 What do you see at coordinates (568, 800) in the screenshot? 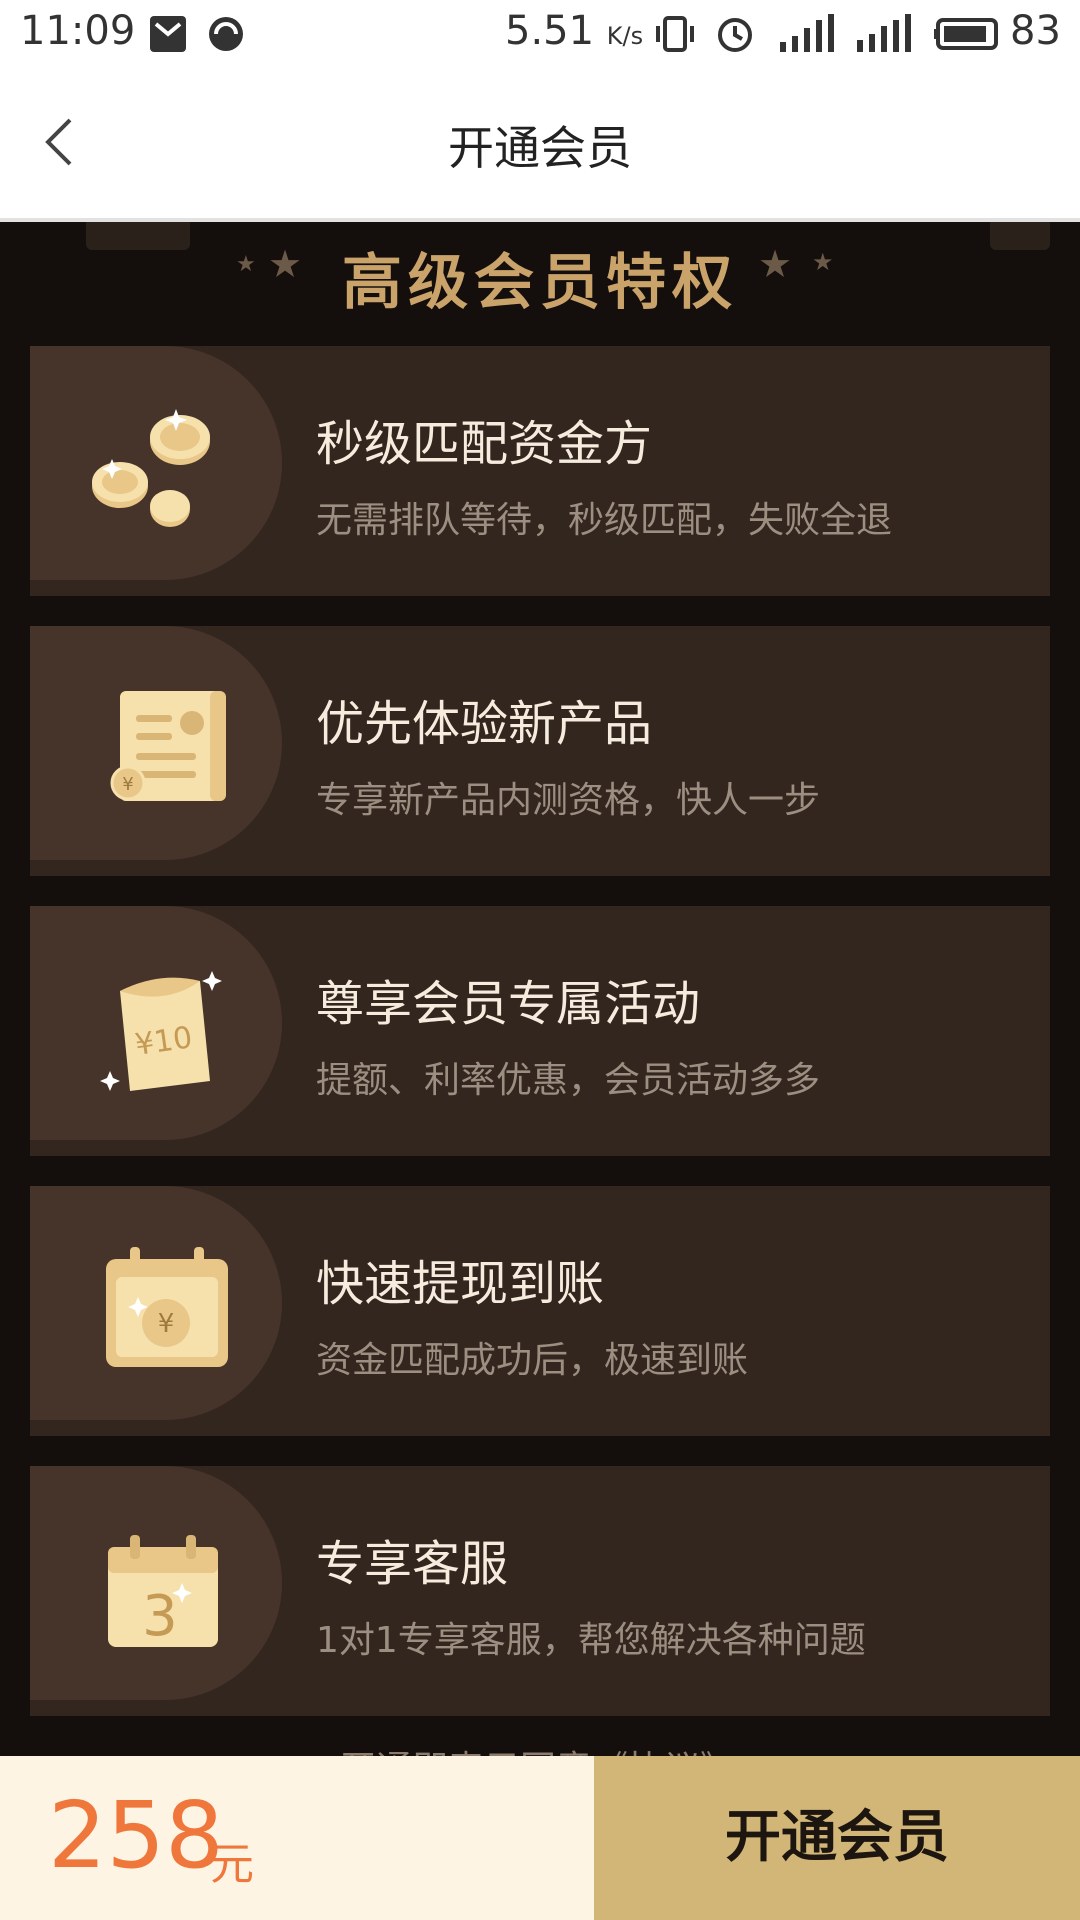
I see `benefit-desc: 专享新产品内测资格，快人一步` at bounding box center [568, 800].